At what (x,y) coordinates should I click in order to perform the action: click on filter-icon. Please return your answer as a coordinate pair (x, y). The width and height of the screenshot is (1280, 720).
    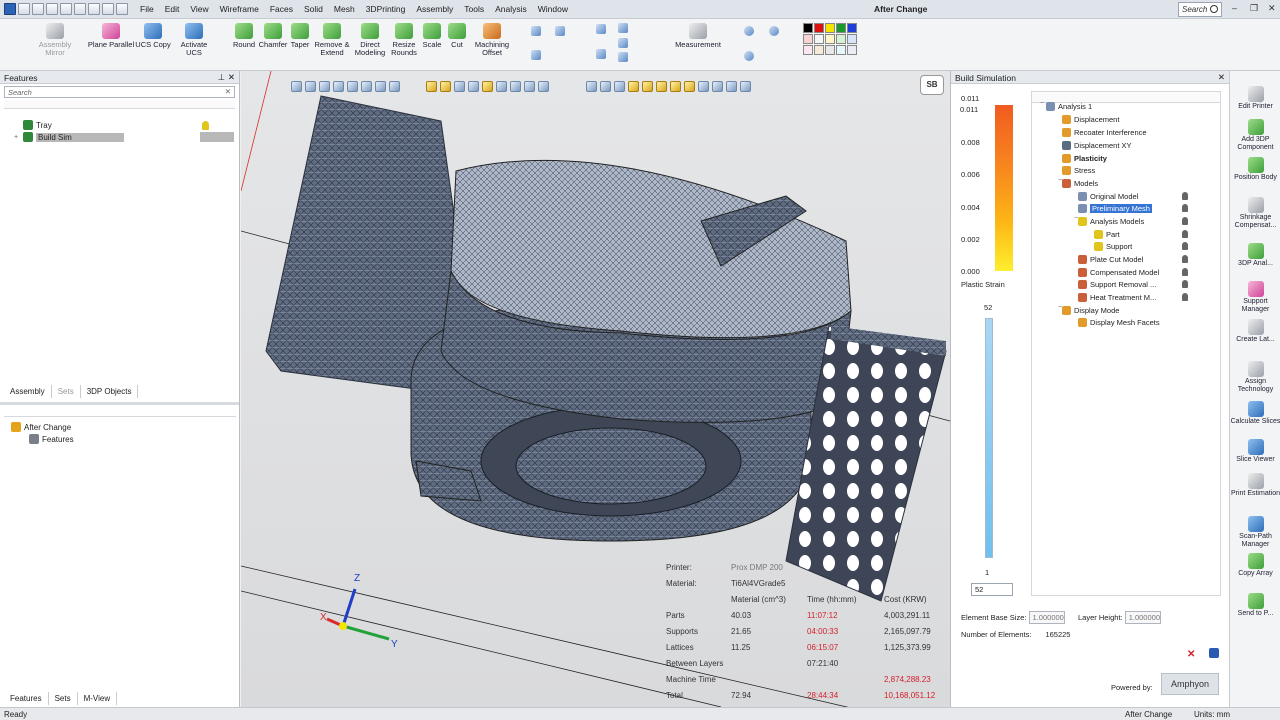
    Looking at the image, I should click on (619, 86).